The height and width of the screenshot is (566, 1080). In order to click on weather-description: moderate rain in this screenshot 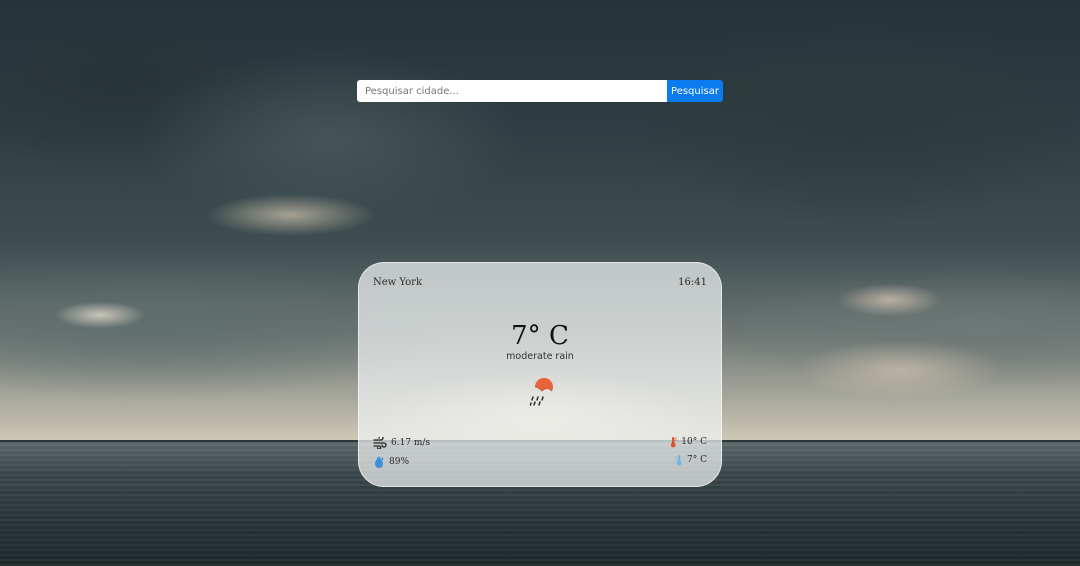, I will do `click(540, 356)`.